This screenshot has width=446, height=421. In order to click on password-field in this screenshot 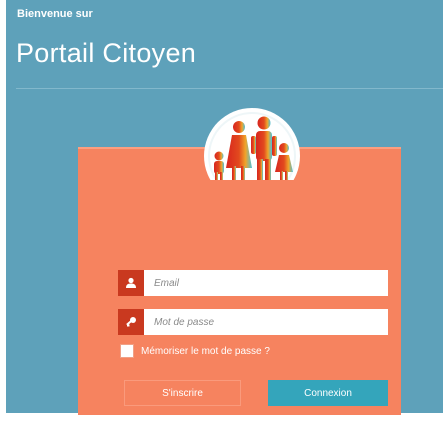, I will do `click(253, 322)`.